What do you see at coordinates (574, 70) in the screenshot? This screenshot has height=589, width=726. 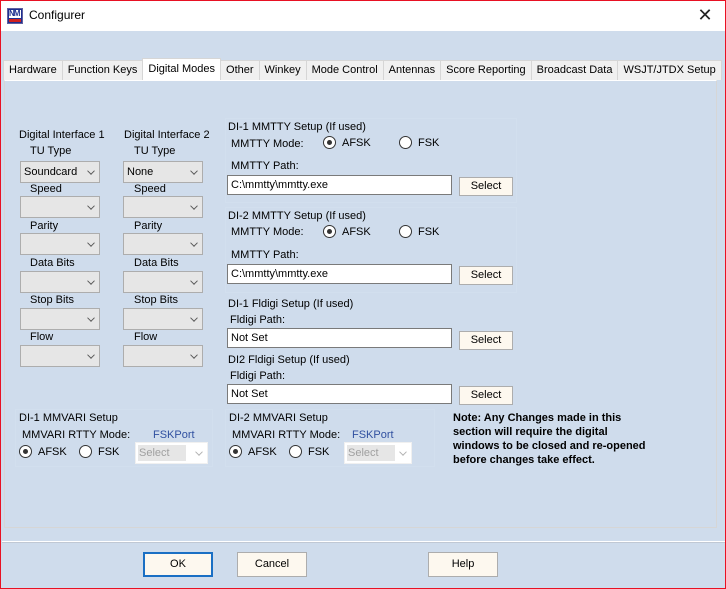 I see `tab-broadcast-data: Broadcast Data` at bounding box center [574, 70].